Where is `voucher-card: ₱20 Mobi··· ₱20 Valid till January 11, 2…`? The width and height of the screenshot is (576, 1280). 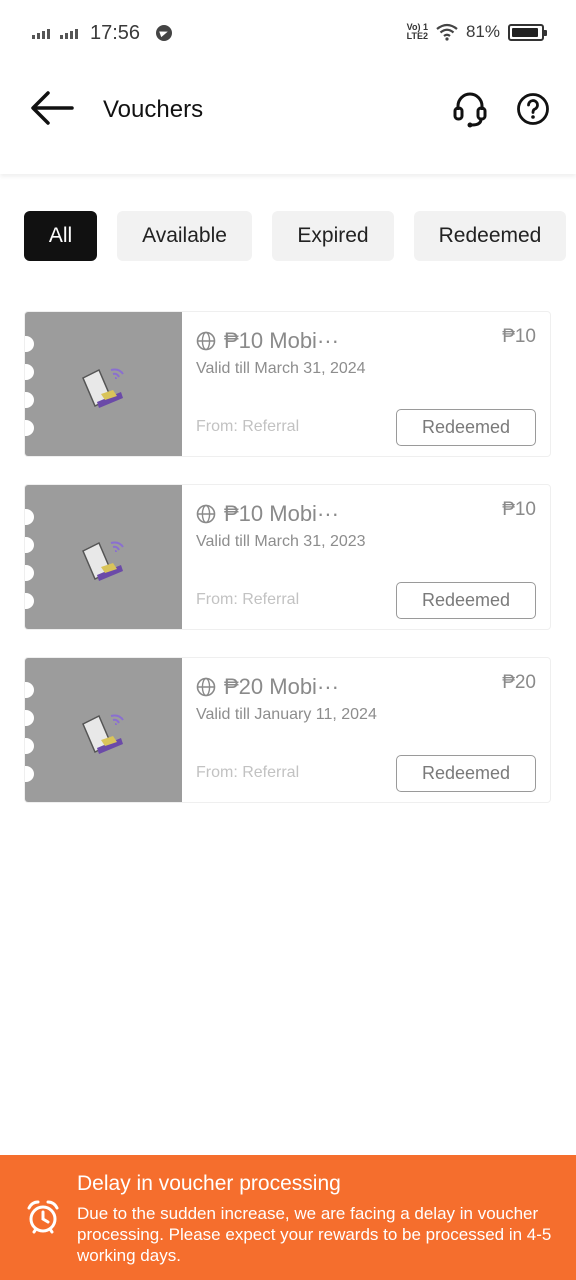 voucher-card: ₱20 Mobi··· ₱20 Valid till January 11, 2… is located at coordinates (287, 730).